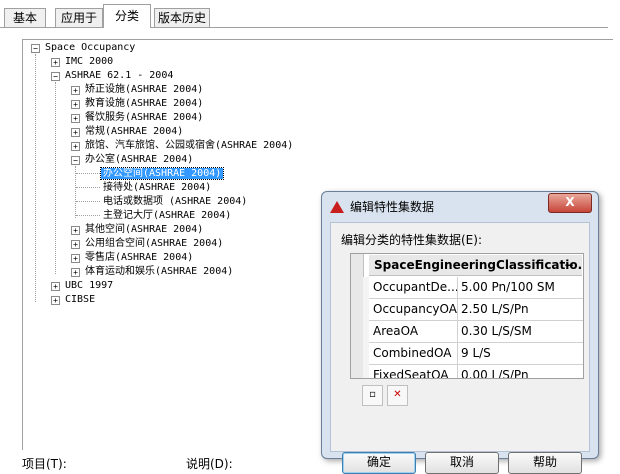 The image size is (620, 474). I want to click on tree-node: 教育设施(ASHRAE 2004), so click(144, 104).